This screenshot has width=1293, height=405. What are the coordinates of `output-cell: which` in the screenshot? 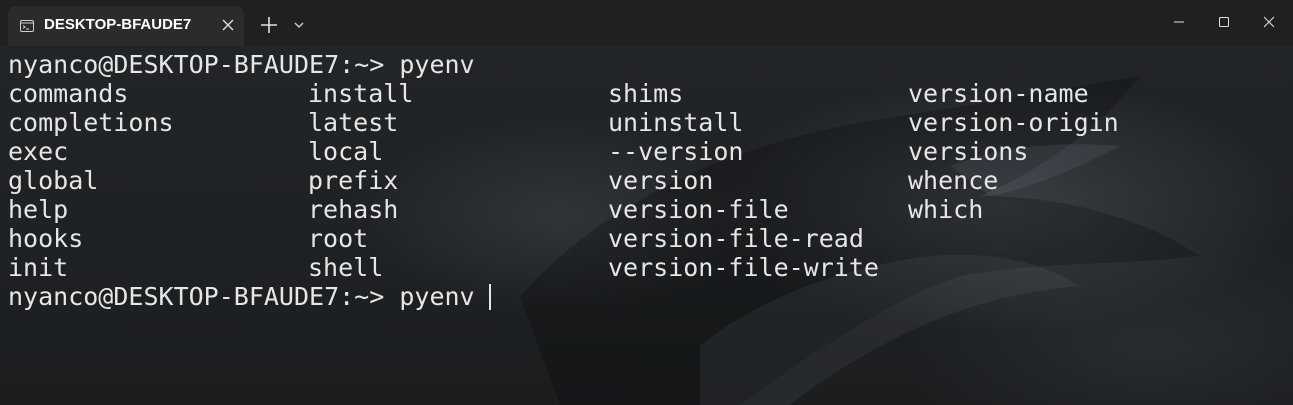 It's located at (946, 209).